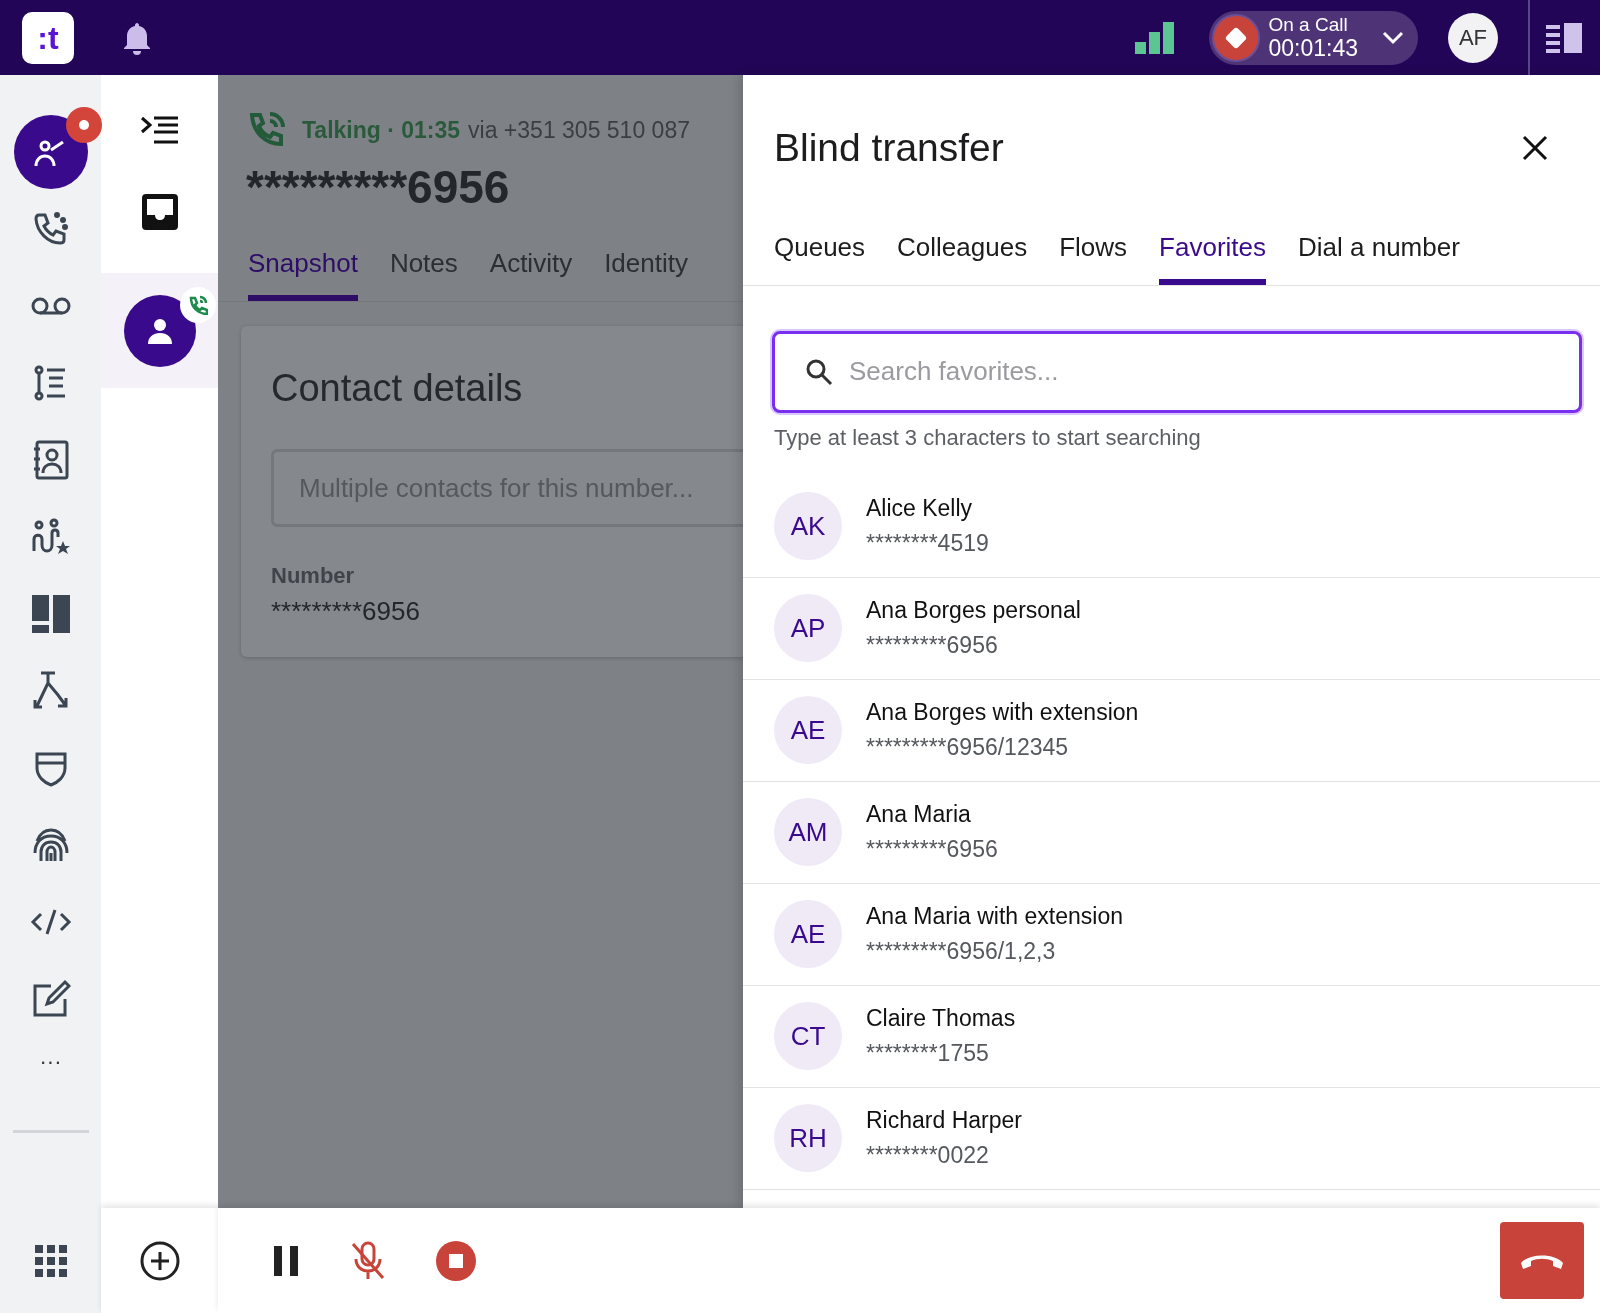 This screenshot has height=1313, width=1600. What do you see at coordinates (1565, 37) in the screenshot?
I see `panel-toggle-icon` at bounding box center [1565, 37].